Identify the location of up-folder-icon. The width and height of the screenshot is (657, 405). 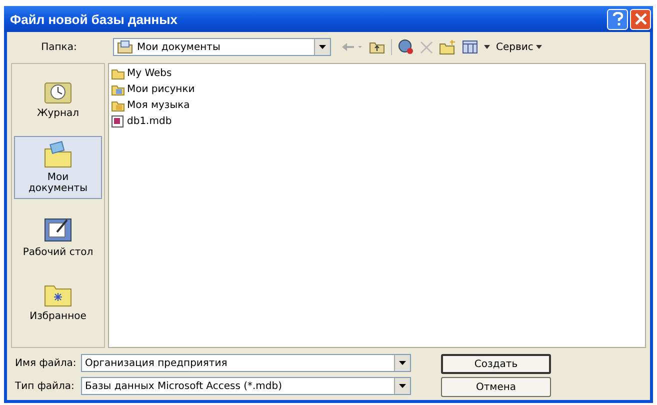
(377, 47).